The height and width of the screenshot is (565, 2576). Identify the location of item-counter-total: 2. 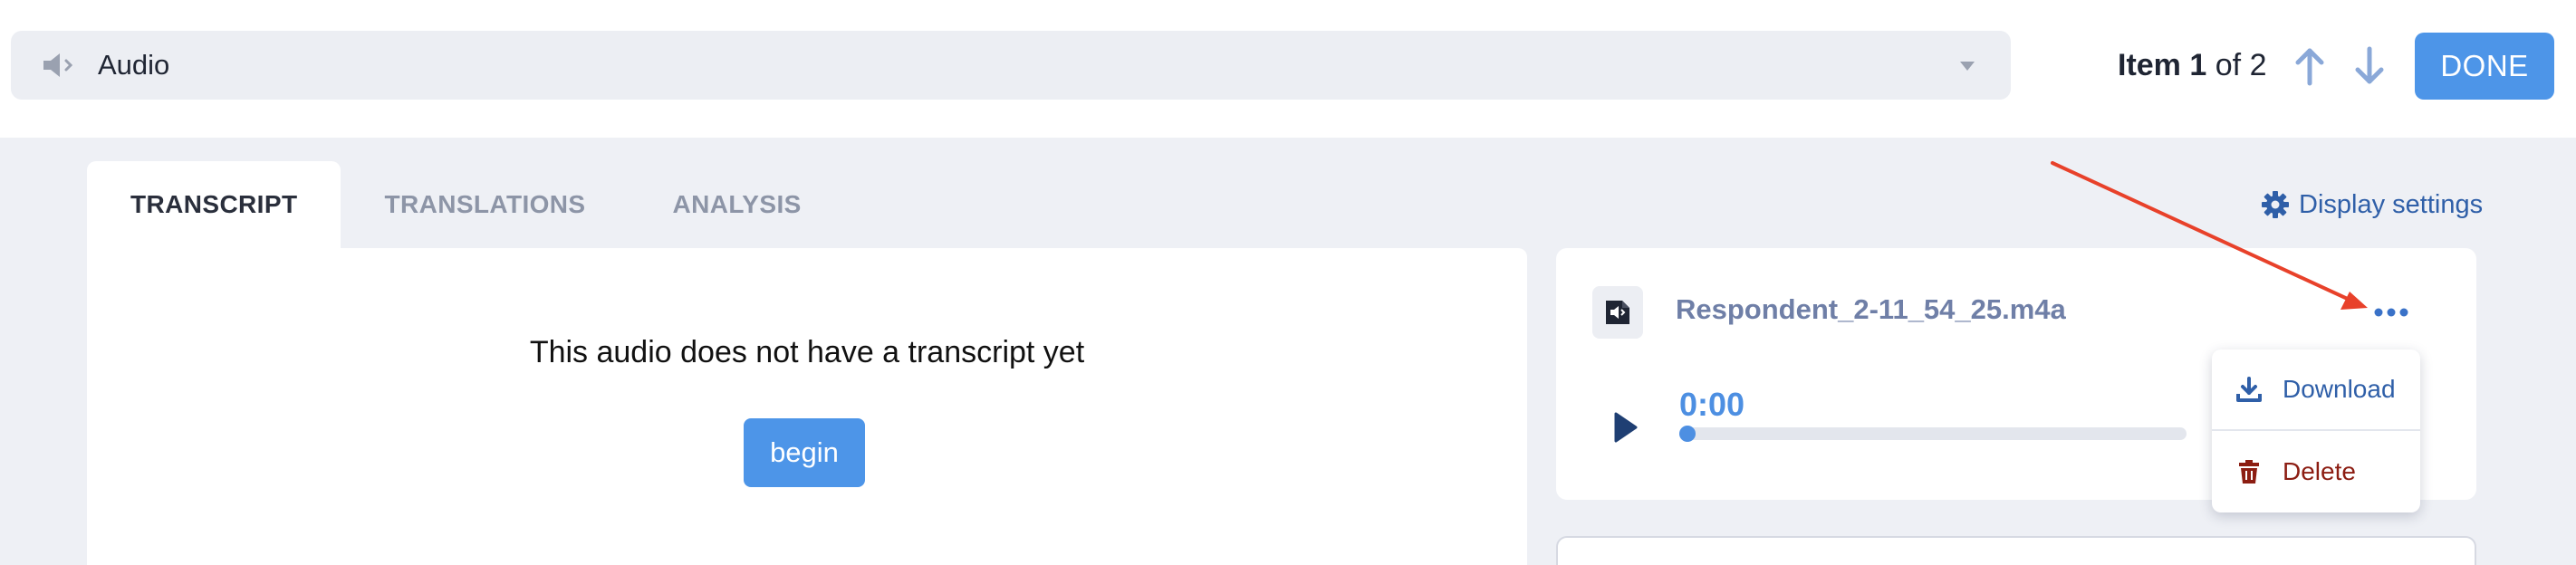
(2258, 65).